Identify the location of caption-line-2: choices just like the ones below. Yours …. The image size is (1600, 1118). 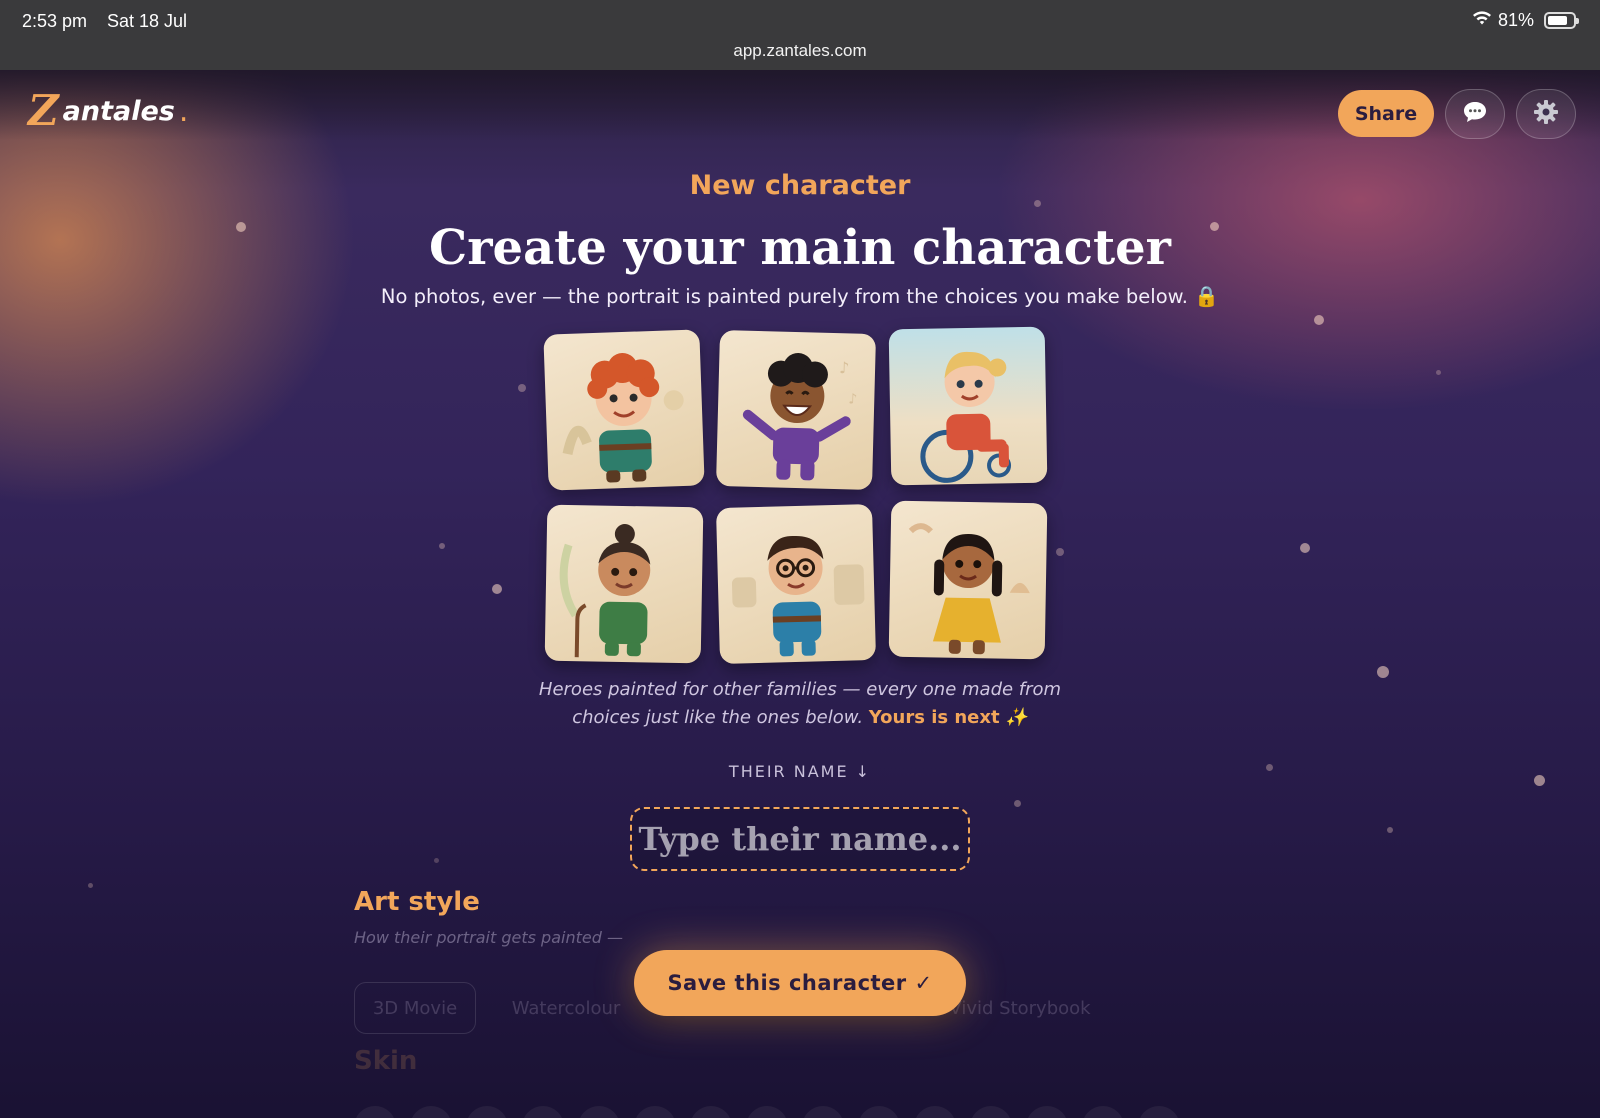
(800, 718).